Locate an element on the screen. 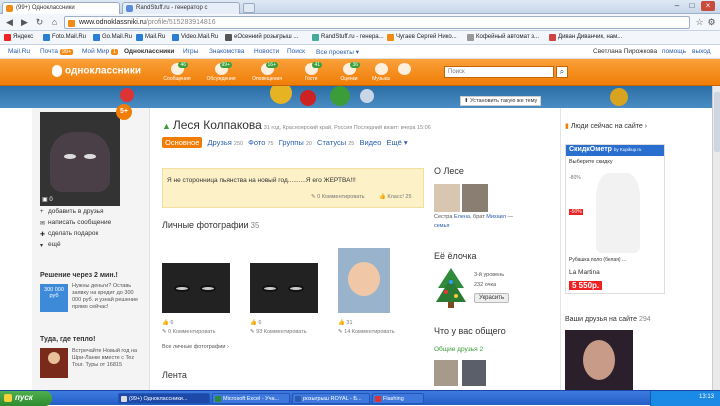 This screenshot has height=406, width=720. star-icon: ☆ is located at coordinates (699, 22).